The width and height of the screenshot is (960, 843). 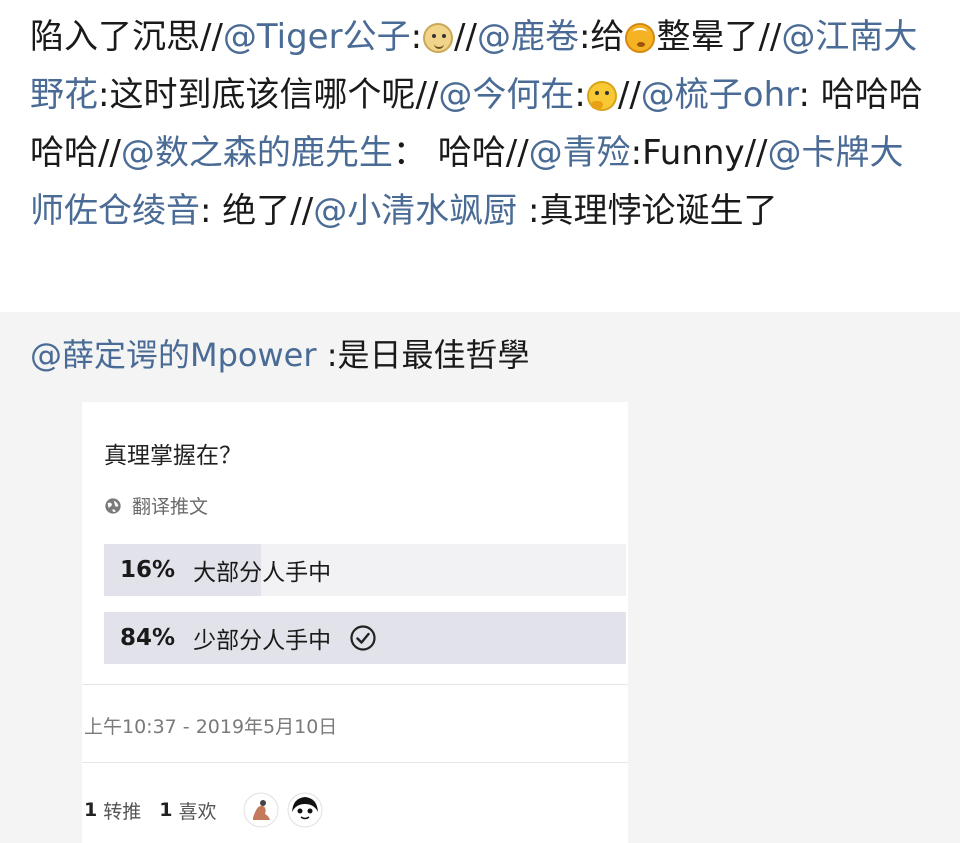 What do you see at coordinates (173, 456) in the screenshot?
I see `poll-question: 真理掌握在？` at bounding box center [173, 456].